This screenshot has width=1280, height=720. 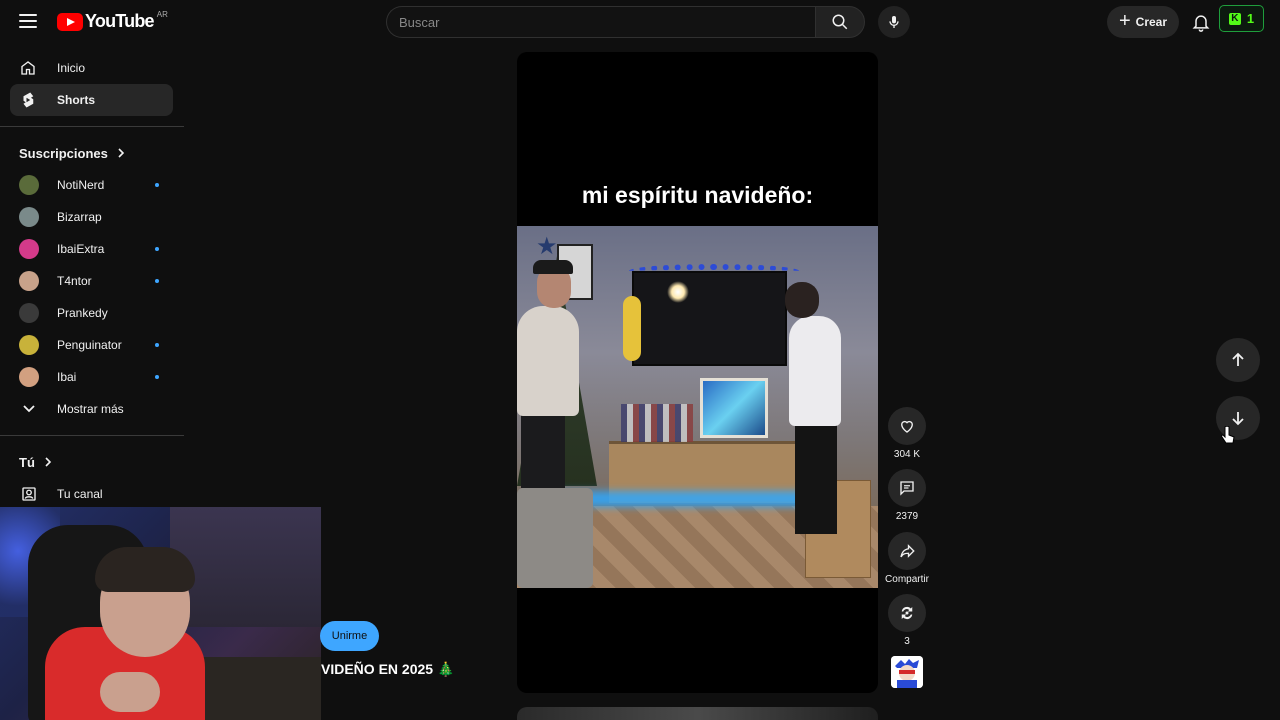 I want to click on remix-button, so click(x=907, y=613).